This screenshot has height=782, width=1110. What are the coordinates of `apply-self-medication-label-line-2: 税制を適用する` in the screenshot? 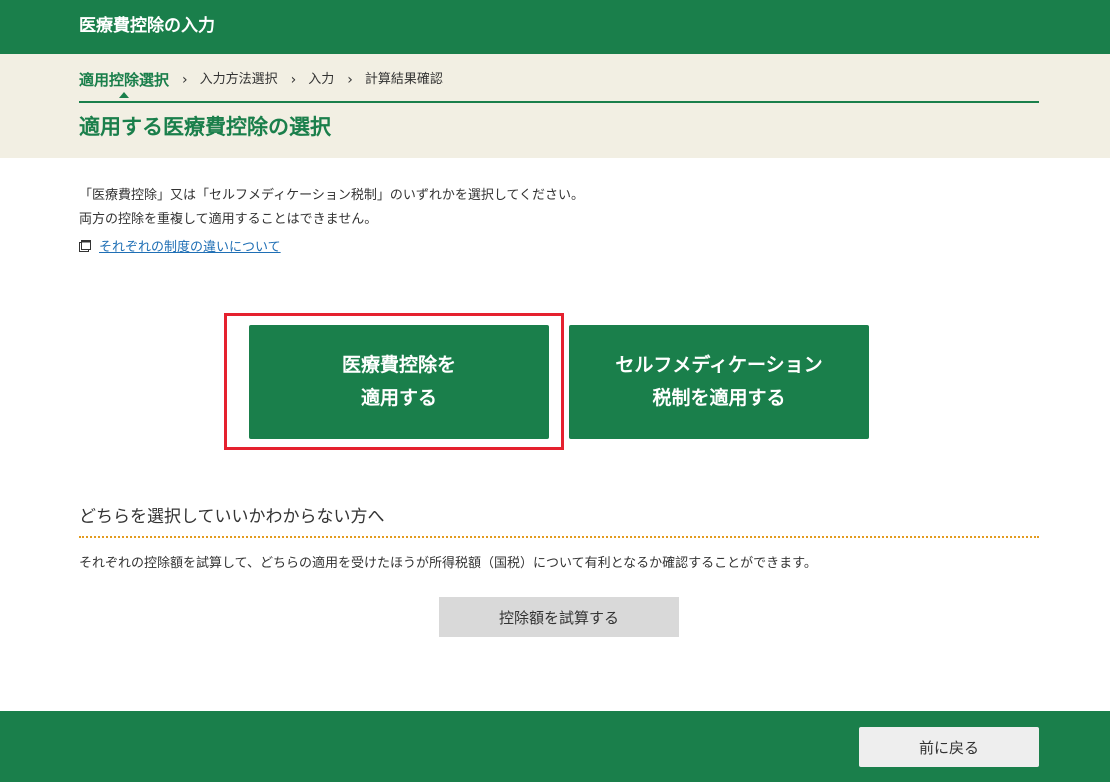 It's located at (719, 398).